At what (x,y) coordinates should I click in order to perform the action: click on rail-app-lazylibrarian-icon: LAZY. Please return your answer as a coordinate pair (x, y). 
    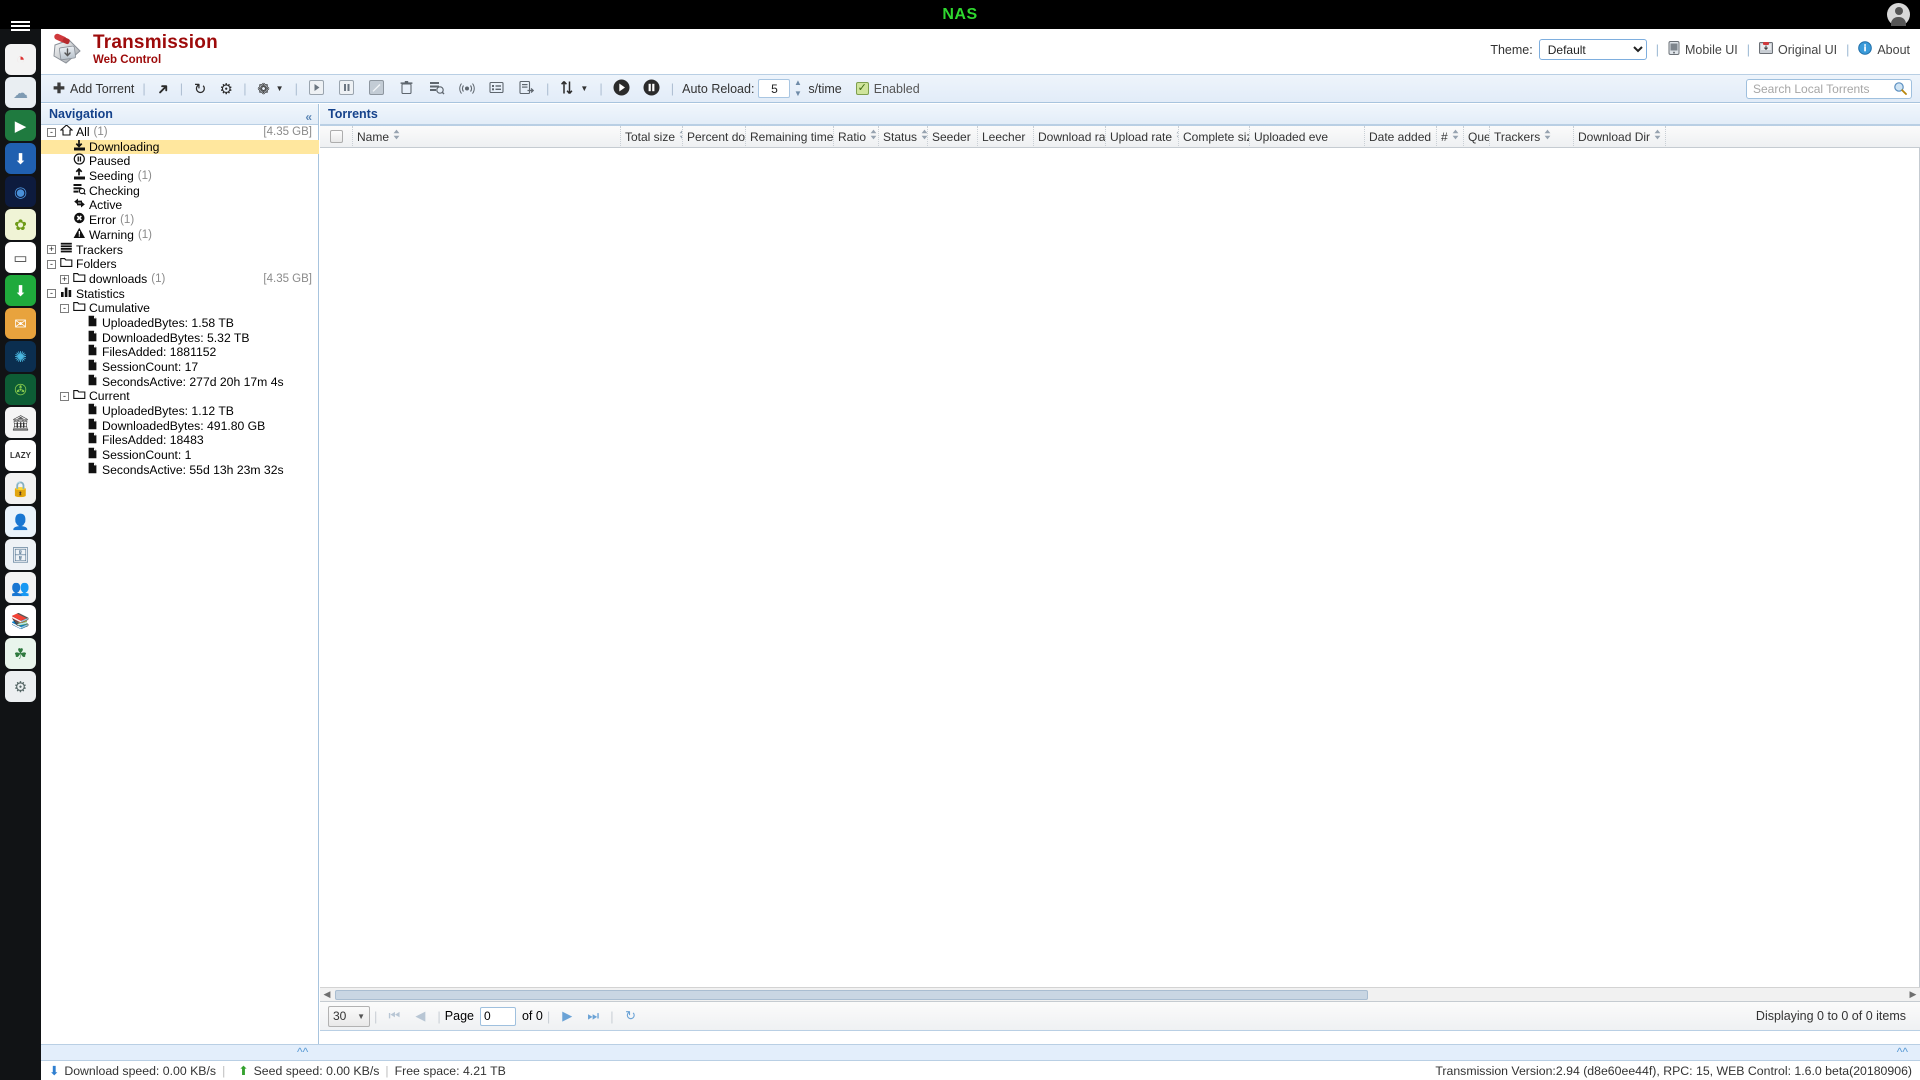
    Looking at the image, I should click on (20, 455).